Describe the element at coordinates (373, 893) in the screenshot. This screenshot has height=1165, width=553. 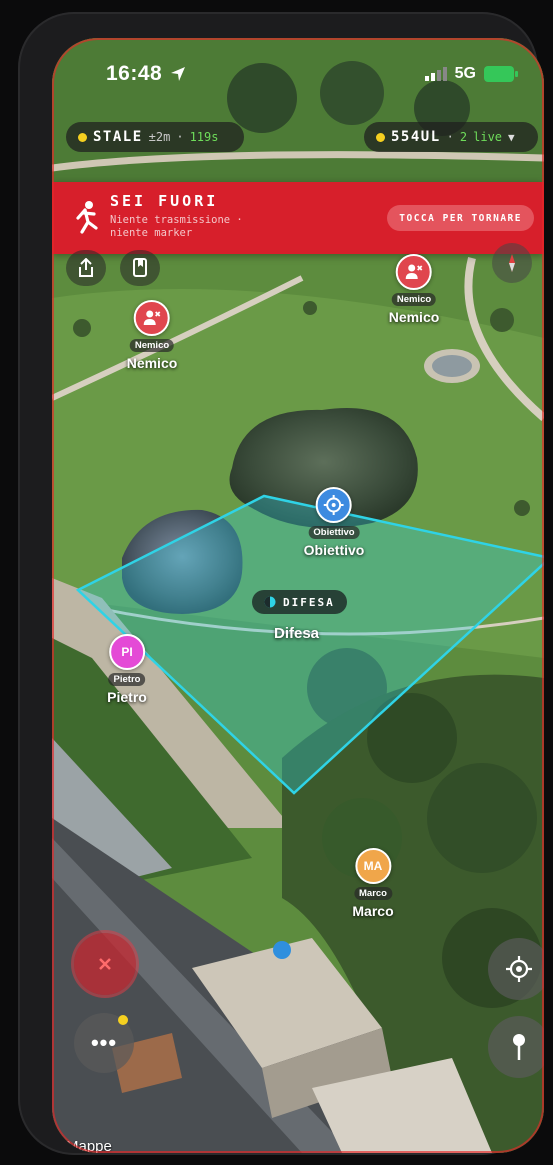
I see `marker-tag: Marco` at that location.